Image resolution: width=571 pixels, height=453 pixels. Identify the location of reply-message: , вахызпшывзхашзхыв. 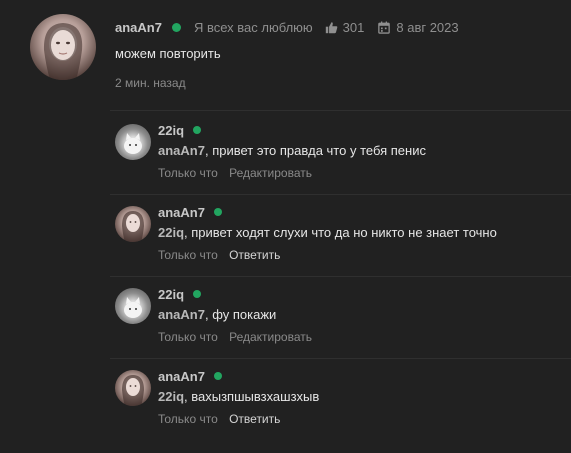
(252, 396).